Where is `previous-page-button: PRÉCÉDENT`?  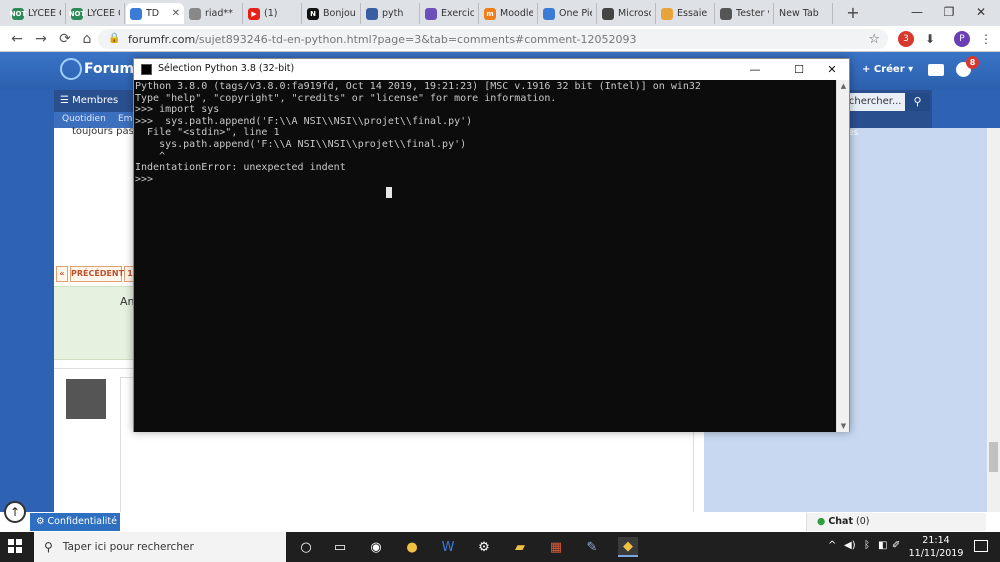 previous-page-button: PRÉCÉDENT is located at coordinates (97, 274).